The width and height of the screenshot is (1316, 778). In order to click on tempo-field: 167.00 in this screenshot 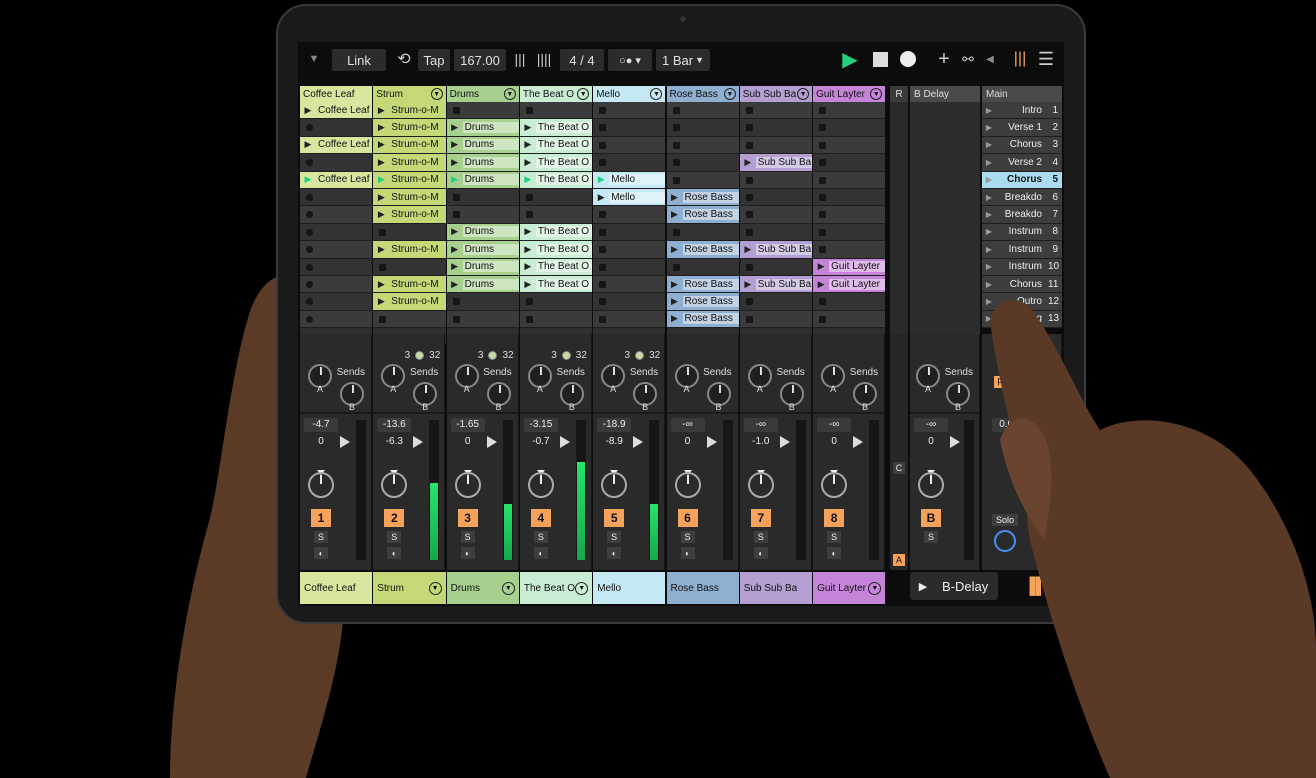, I will do `click(480, 60)`.